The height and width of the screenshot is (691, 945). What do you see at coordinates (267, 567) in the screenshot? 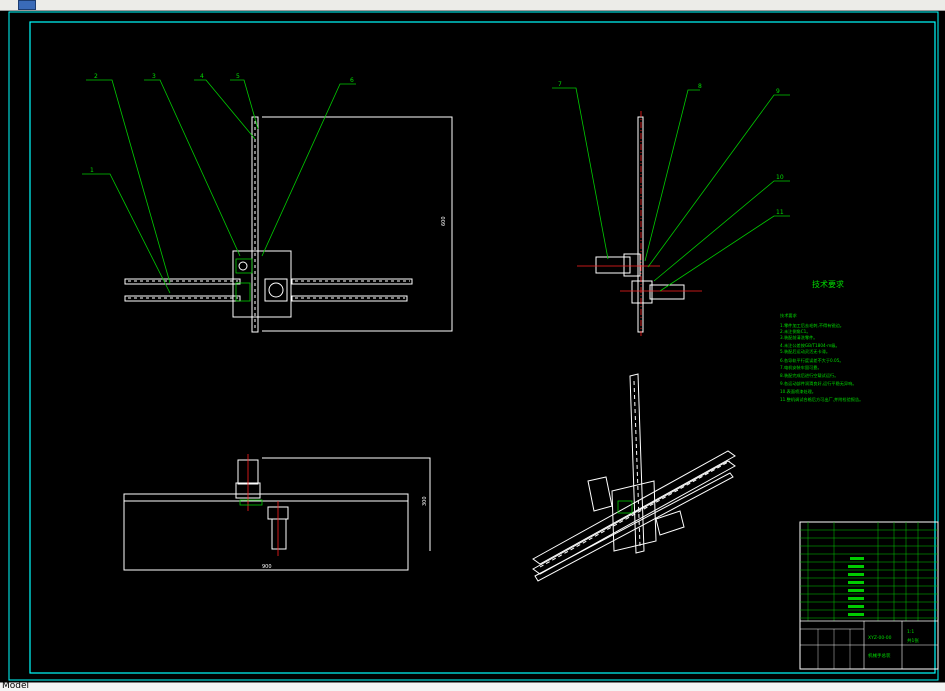
I see `svg-text: 900` at bounding box center [267, 567].